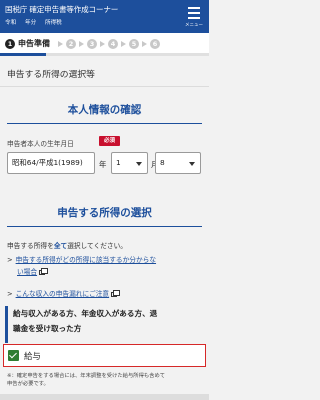 Image resolution: width=320 pixels, height=400 pixels. Describe the element at coordinates (103, 164) in the screenshot. I see `year-unit: 年` at that location.